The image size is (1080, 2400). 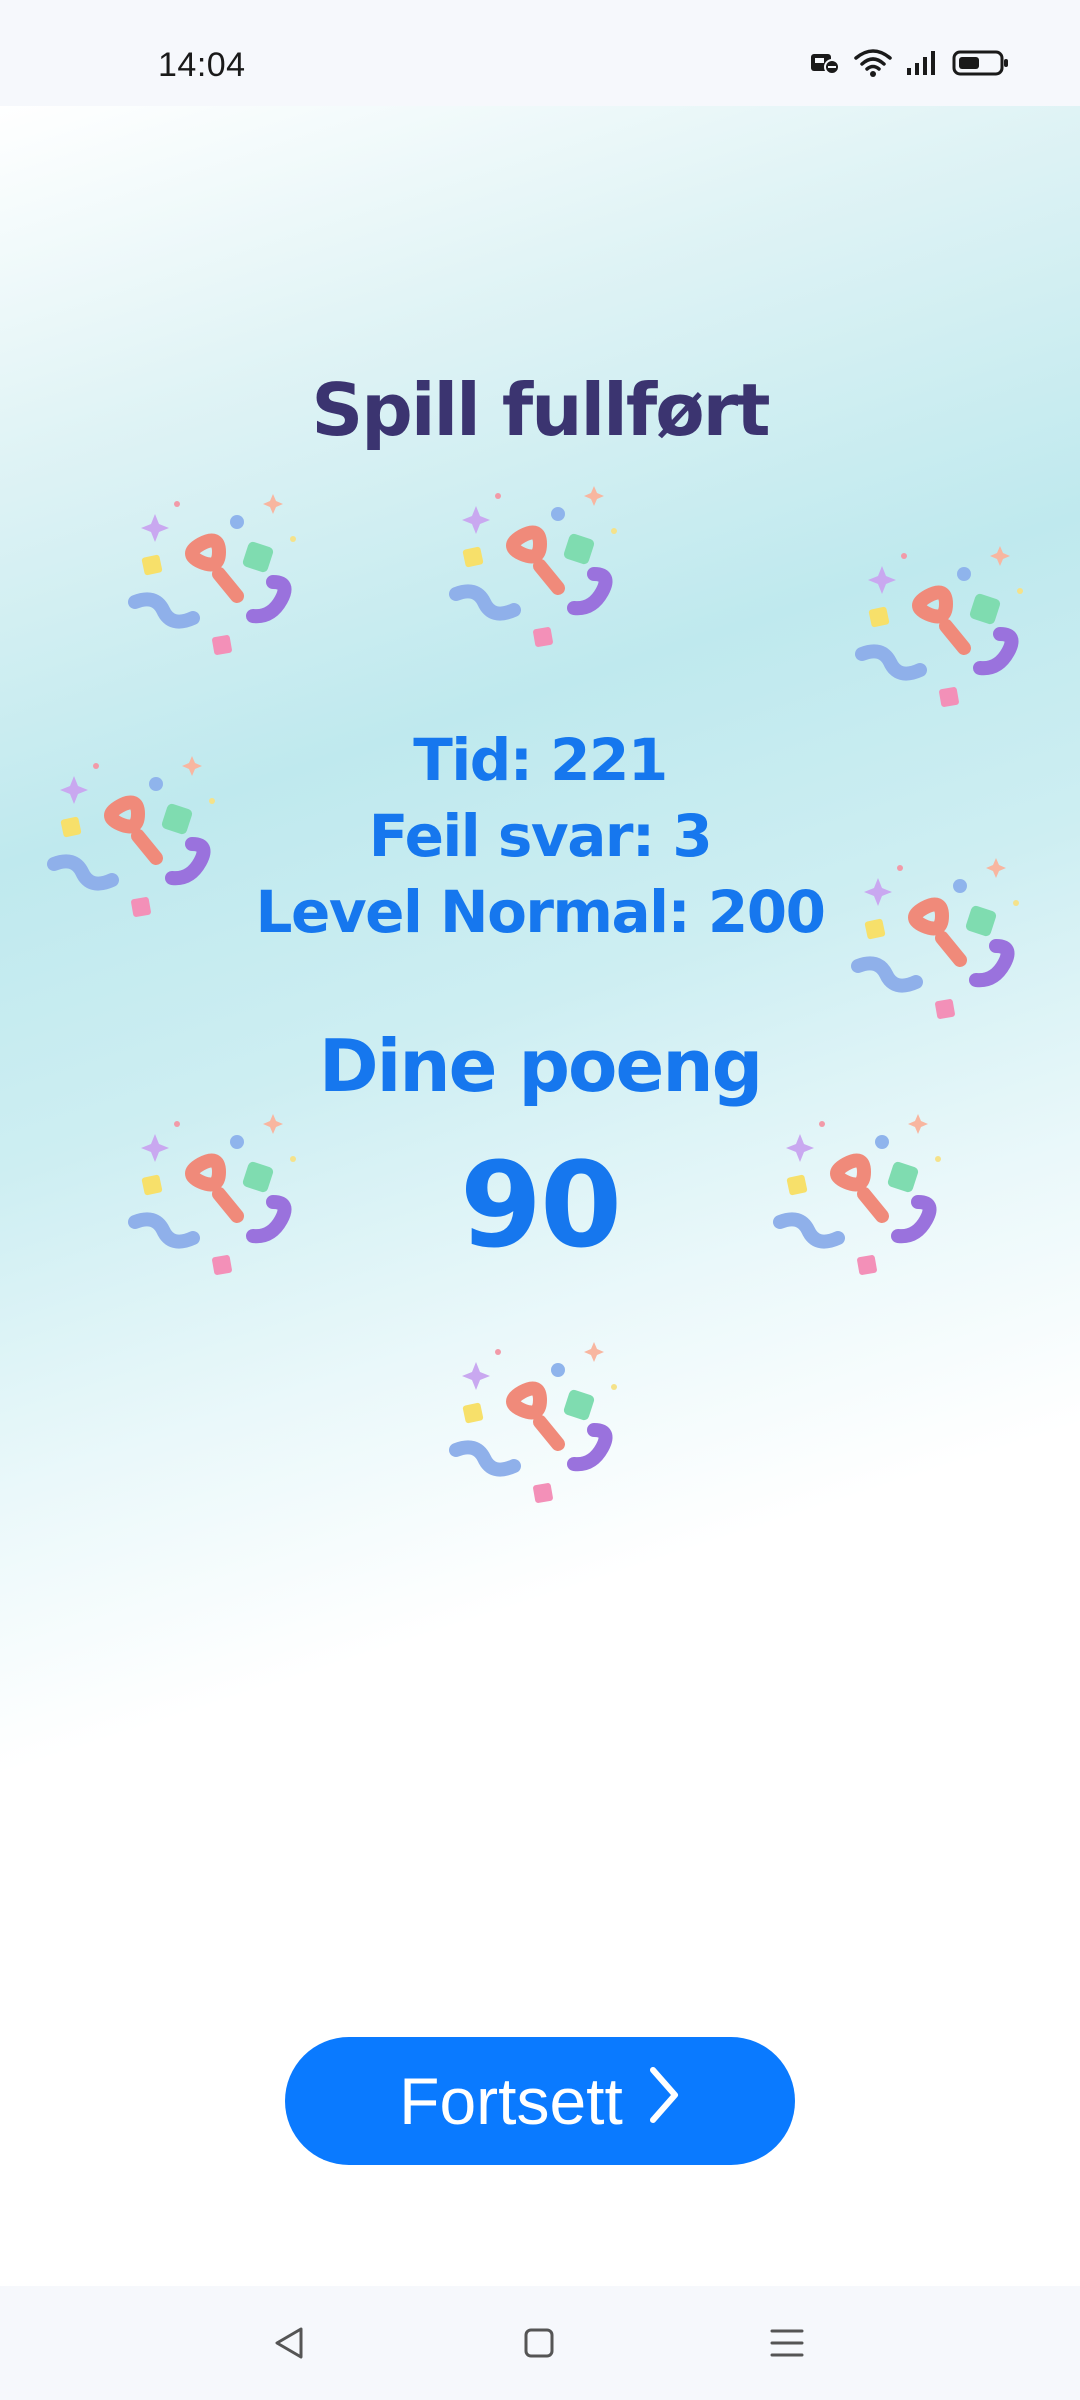 What do you see at coordinates (787, 2343) in the screenshot?
I see `menu-icon` at bounding box center [787, 2343].